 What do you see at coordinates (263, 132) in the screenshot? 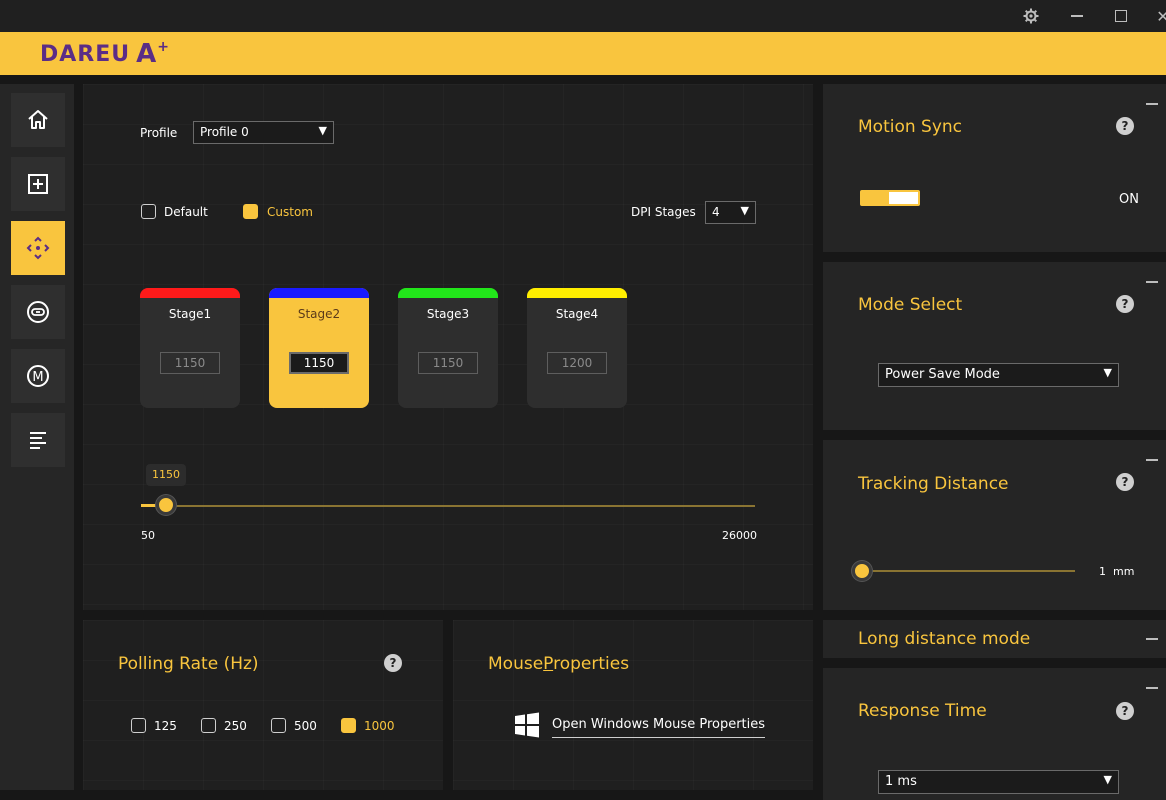
I see `profile-select: Profile 0 ▼` at bounding box center [263, 132].